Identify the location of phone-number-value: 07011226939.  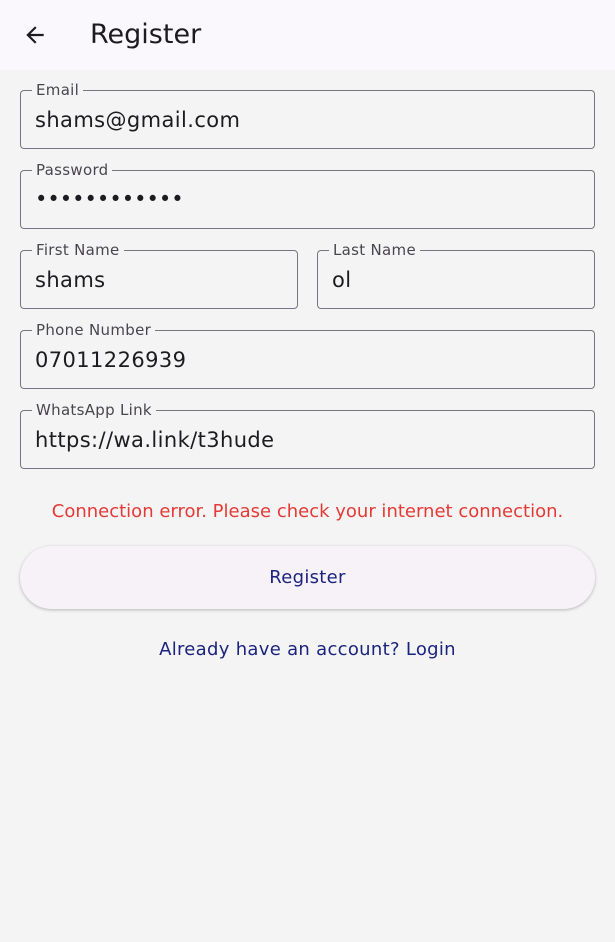
(111, 360).